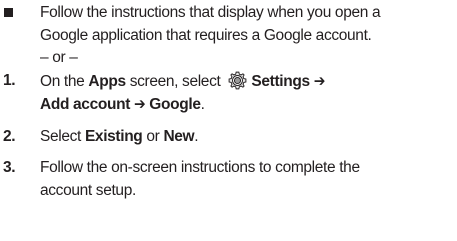 This screenshot has height=241, width=457. What do you see at coordinates (59, 57) in the screenshot?
I see `or-separator: – or –` at bounding box center [59, 57].